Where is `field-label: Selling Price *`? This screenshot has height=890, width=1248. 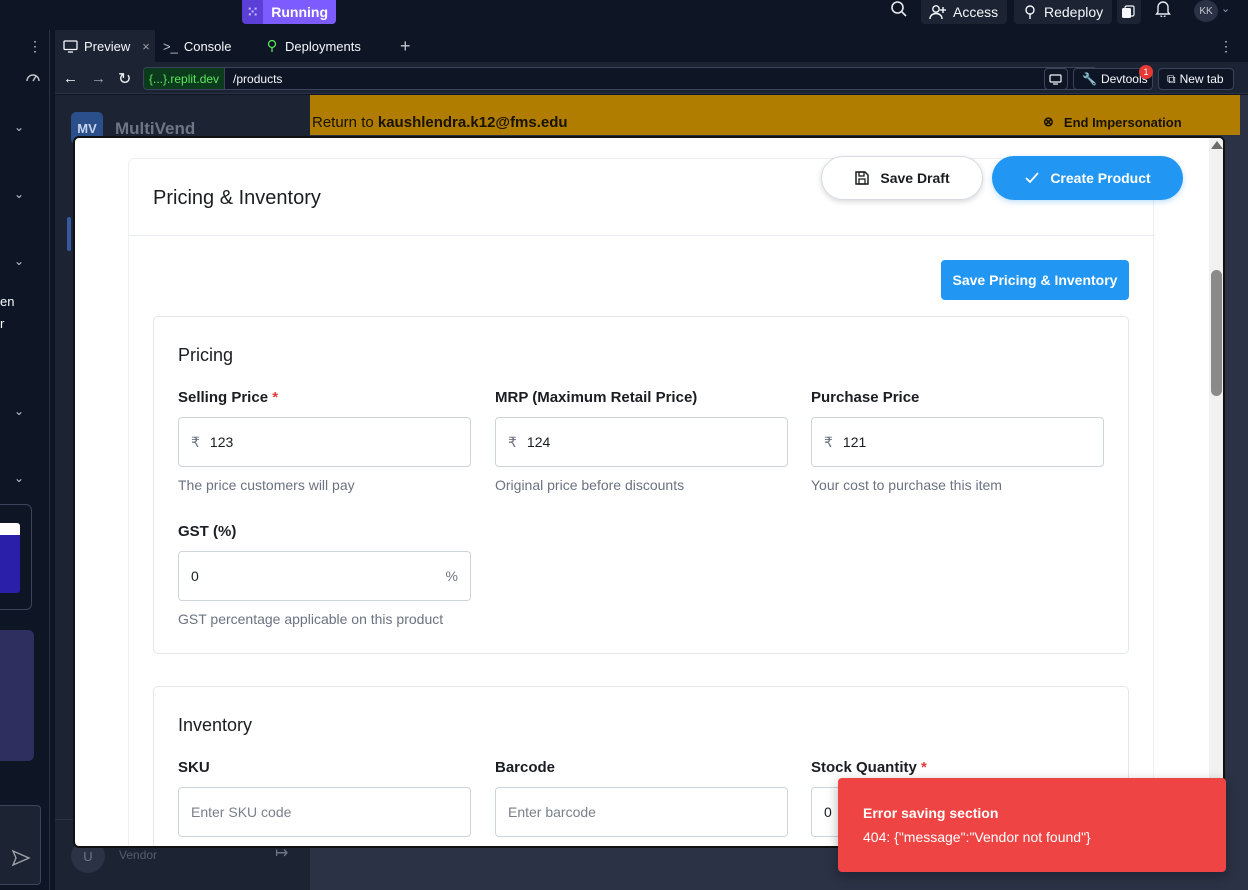 field-label: Selling Price * is located at coordinates (228, 397).